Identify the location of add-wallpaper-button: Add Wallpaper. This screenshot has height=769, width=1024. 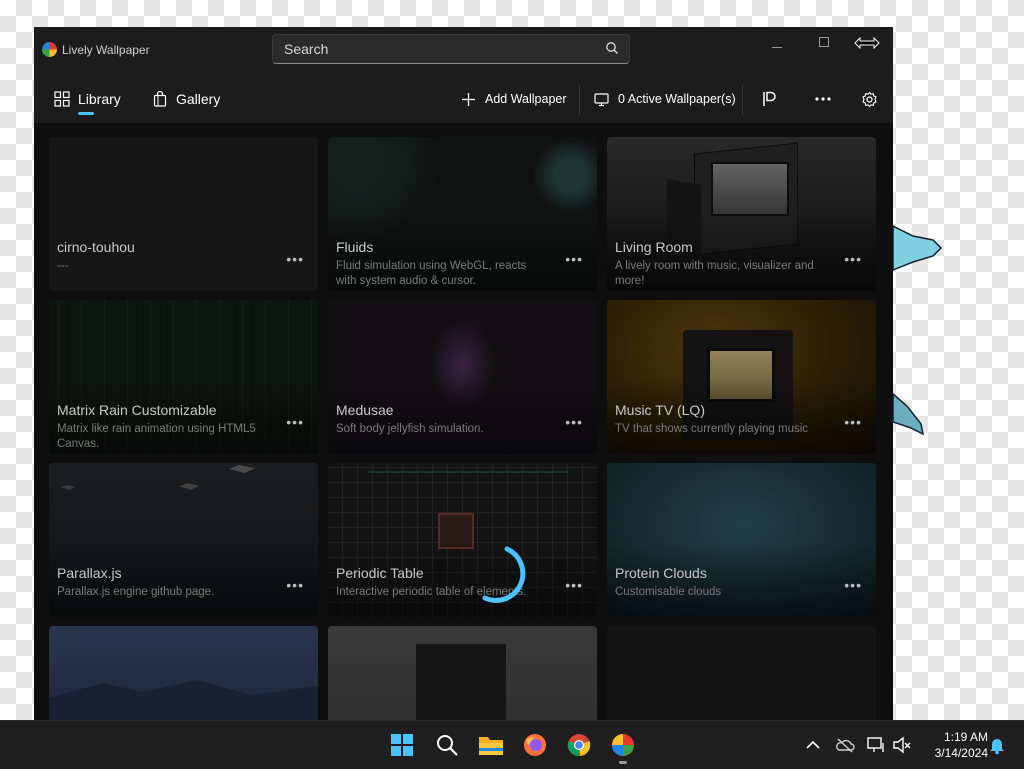
(514, 99).